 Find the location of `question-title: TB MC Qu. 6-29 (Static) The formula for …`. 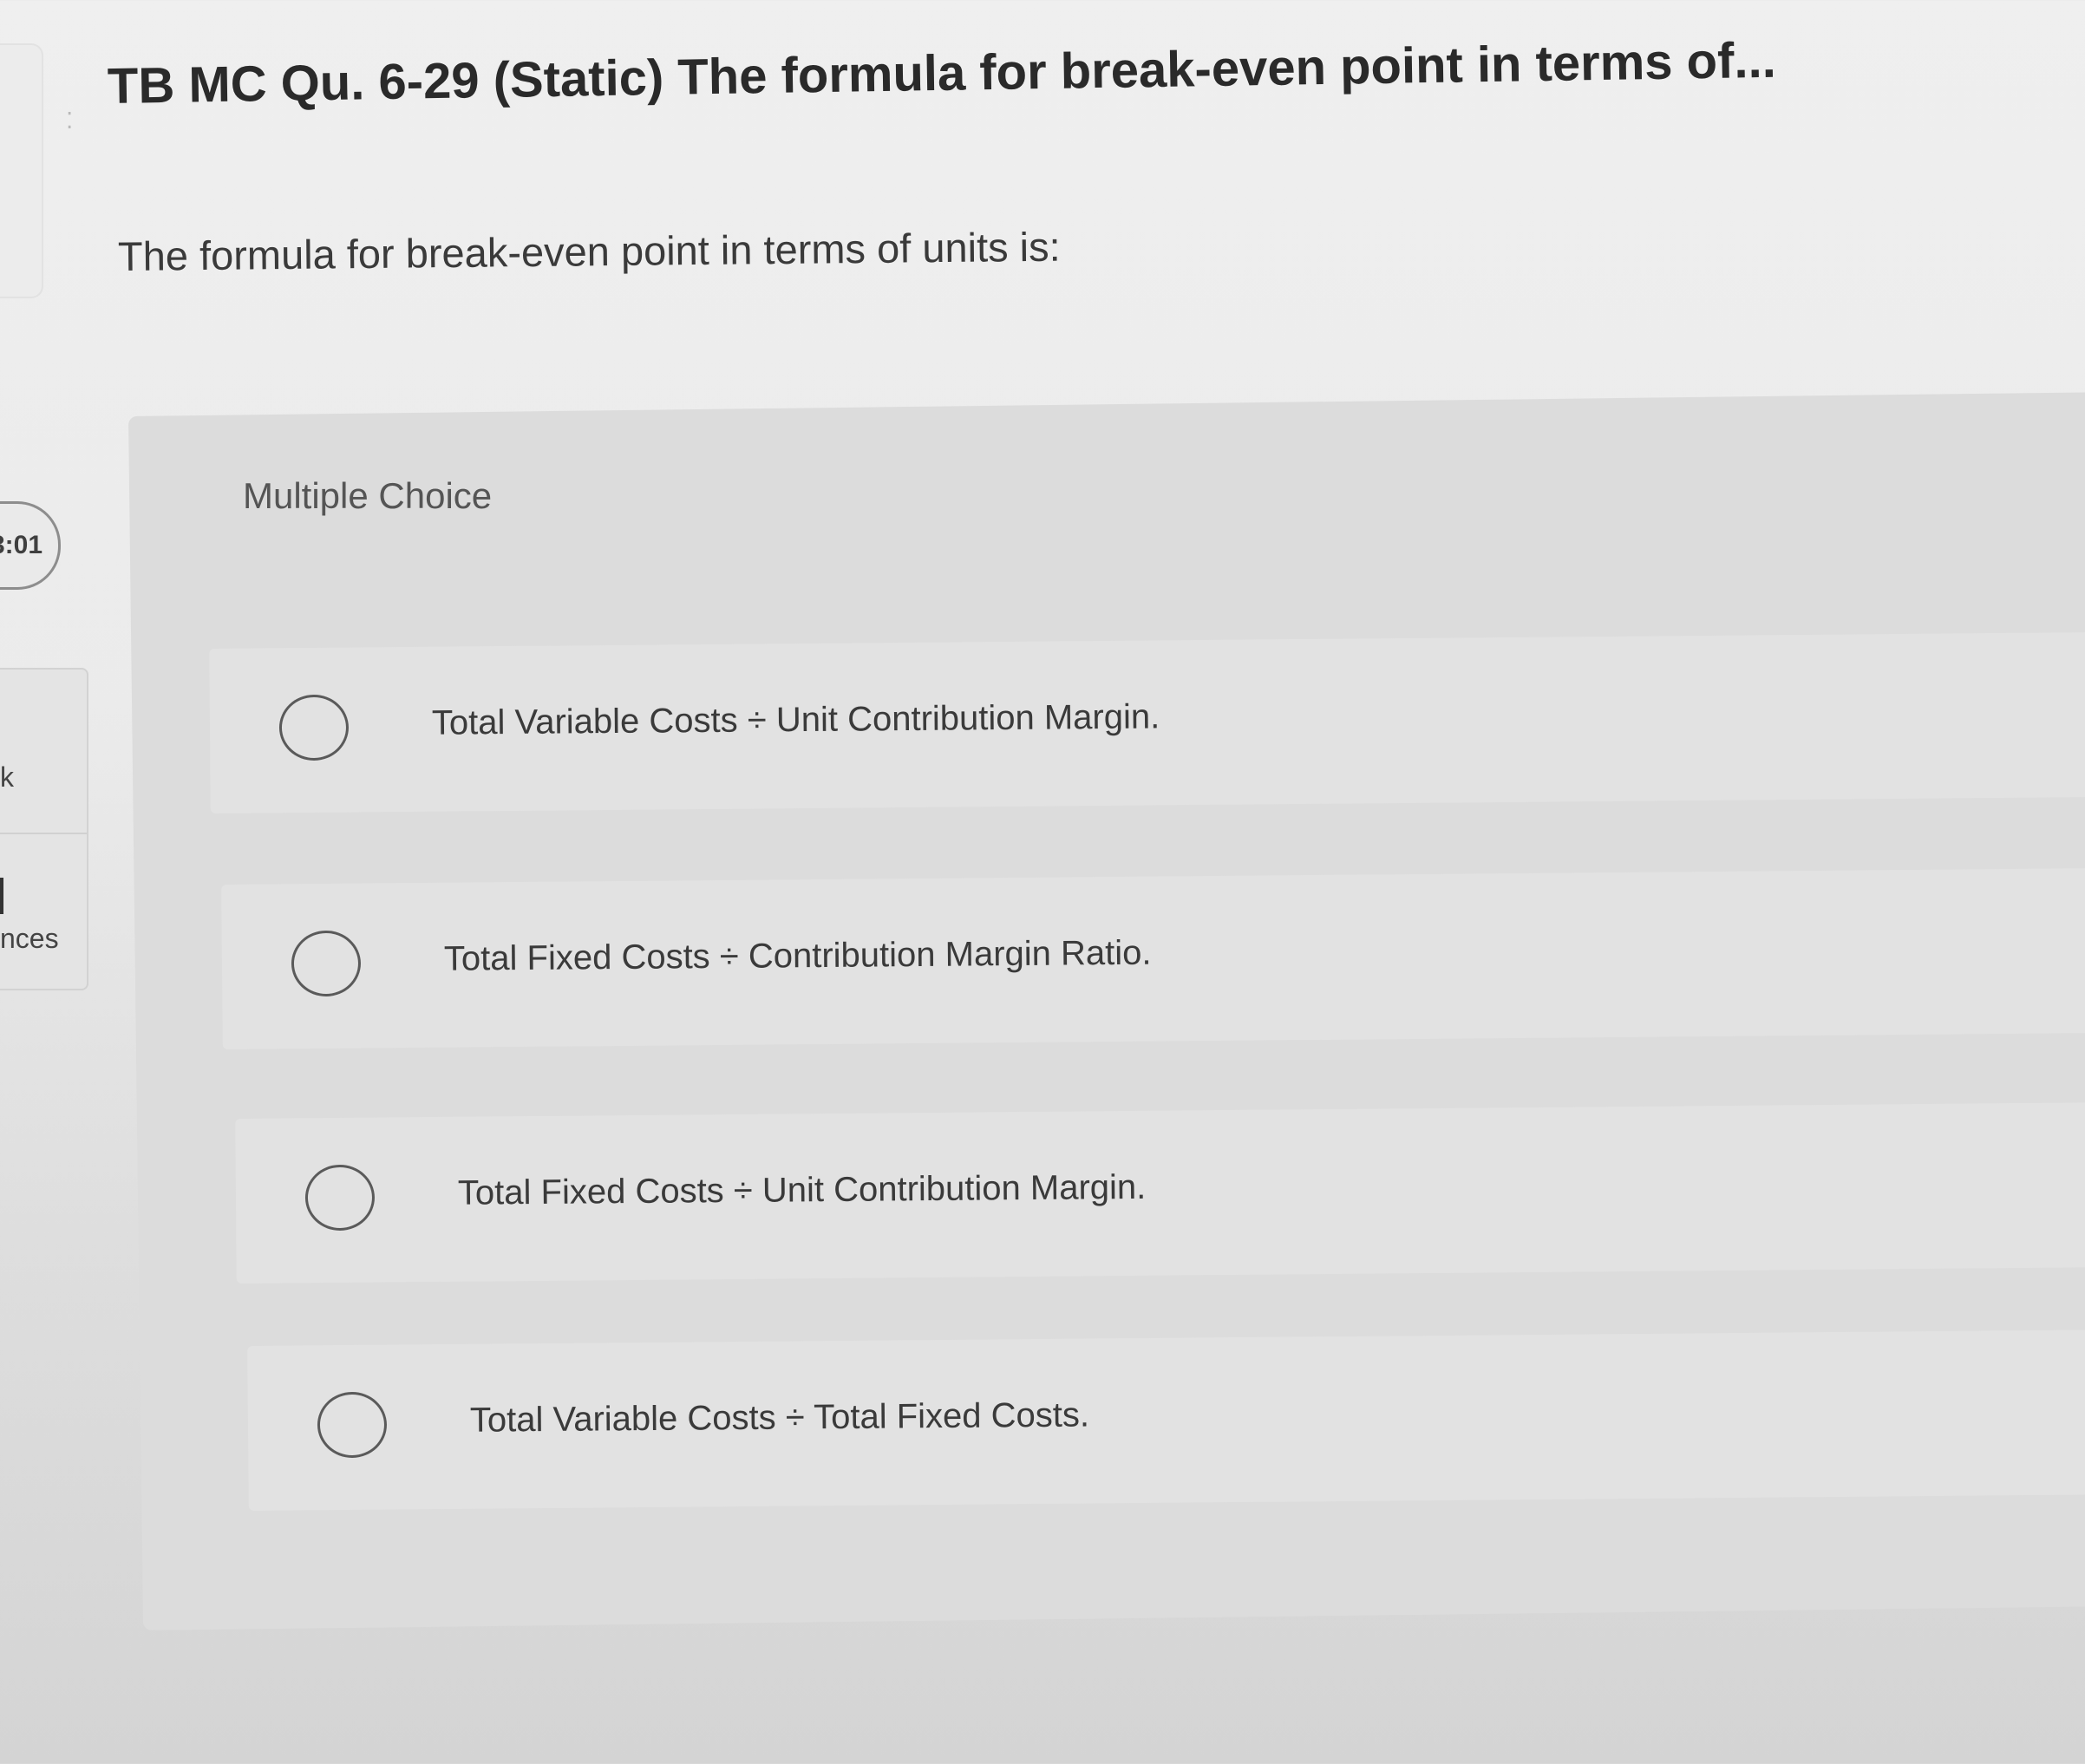

question-title: TB MC Qu. 6-29 (Static) The formula for … is located at coordinates (942, 72).